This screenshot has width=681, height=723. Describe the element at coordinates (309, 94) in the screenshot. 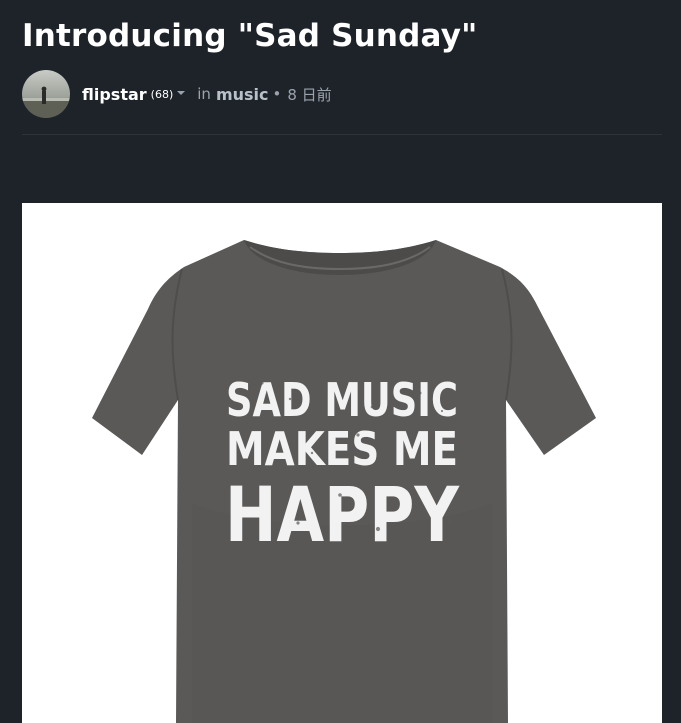

I see `post-age: 8 日前` at that location.